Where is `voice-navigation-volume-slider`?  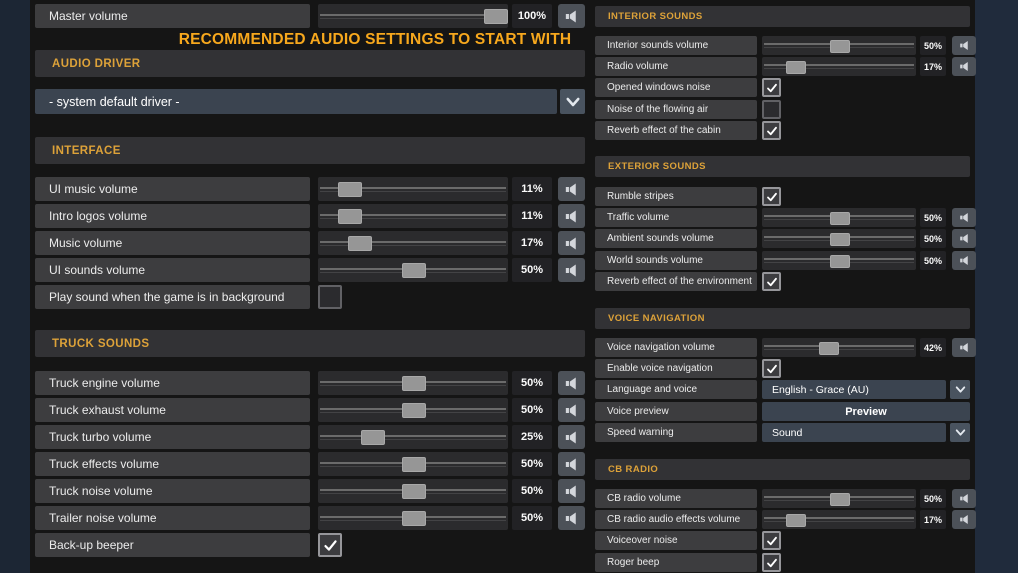
voice-navigation-volume-slider is located at coordinates (839, 347).